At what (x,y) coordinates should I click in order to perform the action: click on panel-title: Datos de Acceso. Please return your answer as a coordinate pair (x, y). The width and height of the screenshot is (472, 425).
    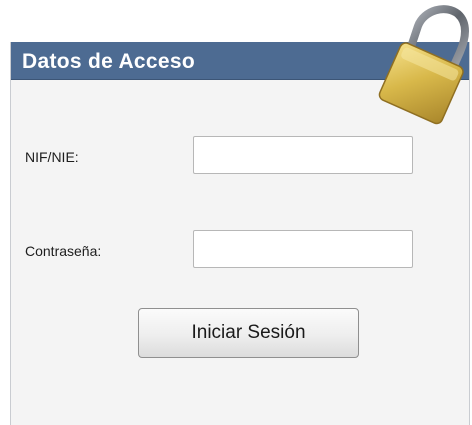
    Looking at the image, I should click on (108, 61).